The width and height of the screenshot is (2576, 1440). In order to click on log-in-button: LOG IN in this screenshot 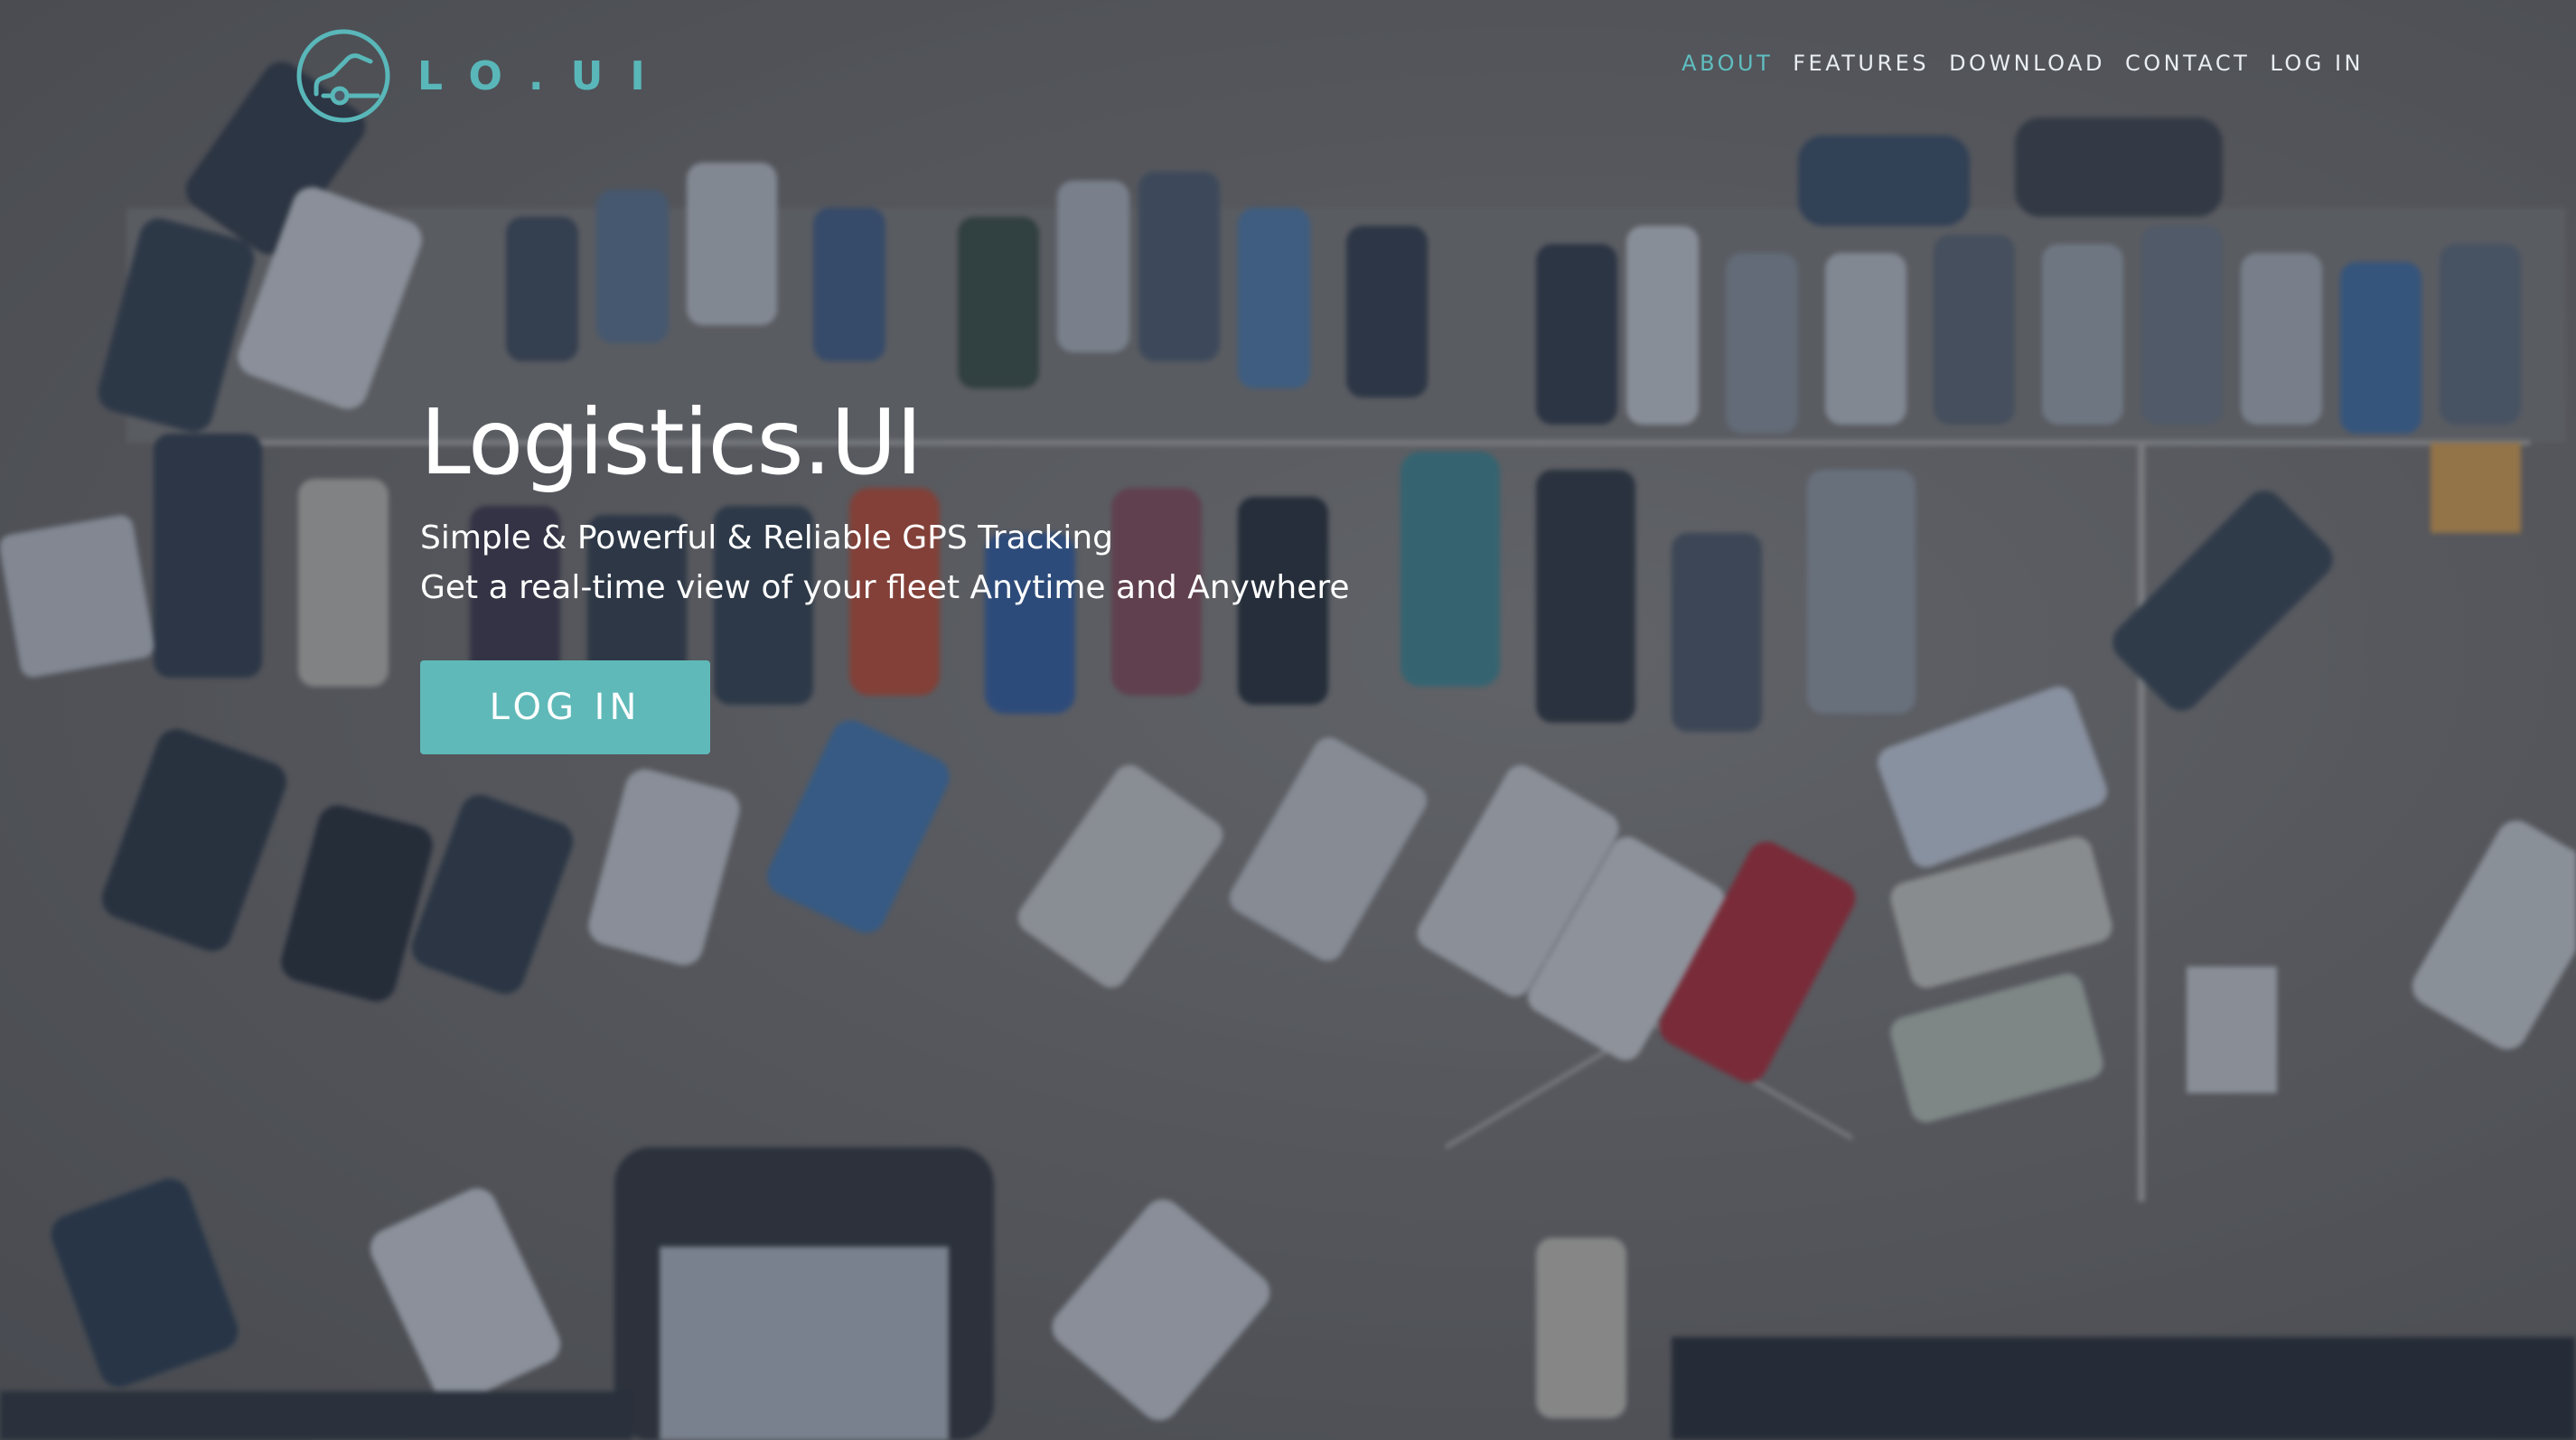, I will do `click(565, 707)`.